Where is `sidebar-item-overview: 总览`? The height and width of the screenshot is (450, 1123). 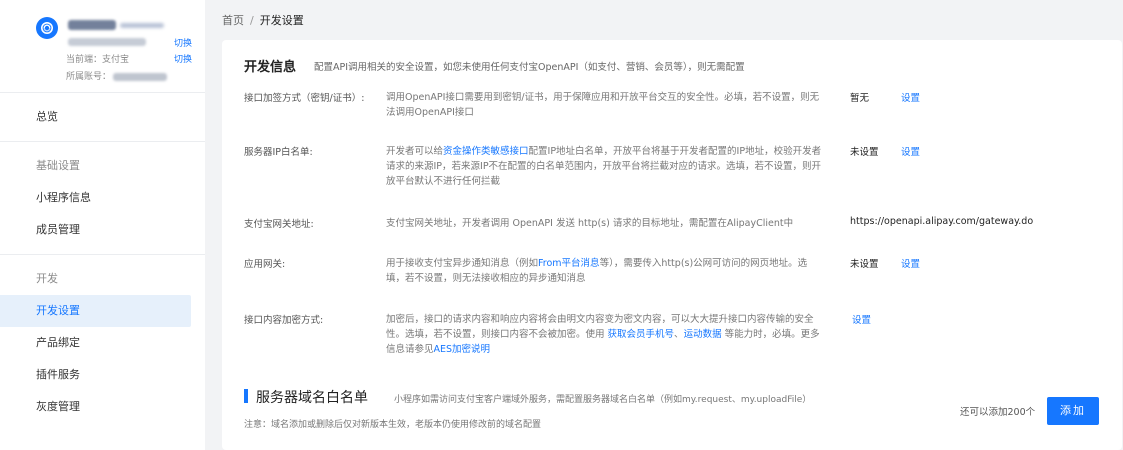 sidebar-item-overview: 总览 is located at coordinates (102, 117).